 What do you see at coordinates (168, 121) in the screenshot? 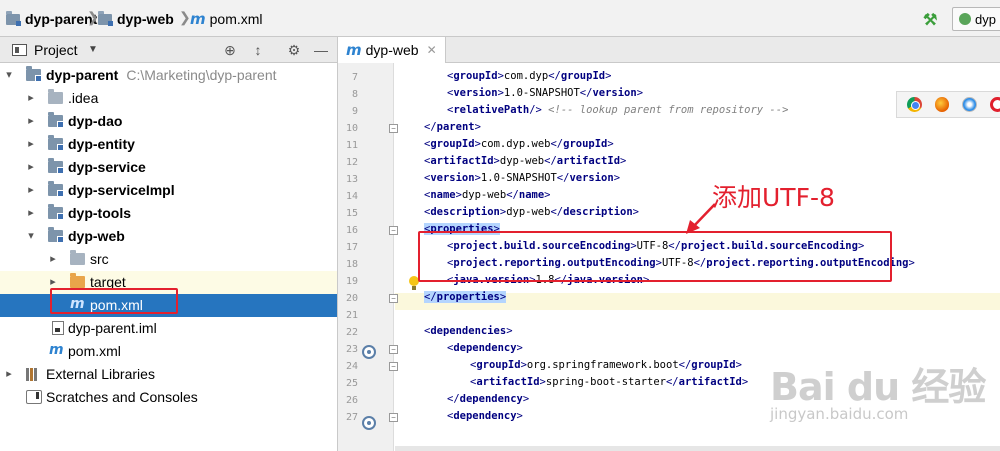
I see `tree-item-dyp-dao: ▸ dyp-dao` at bounding box center [168, 121].